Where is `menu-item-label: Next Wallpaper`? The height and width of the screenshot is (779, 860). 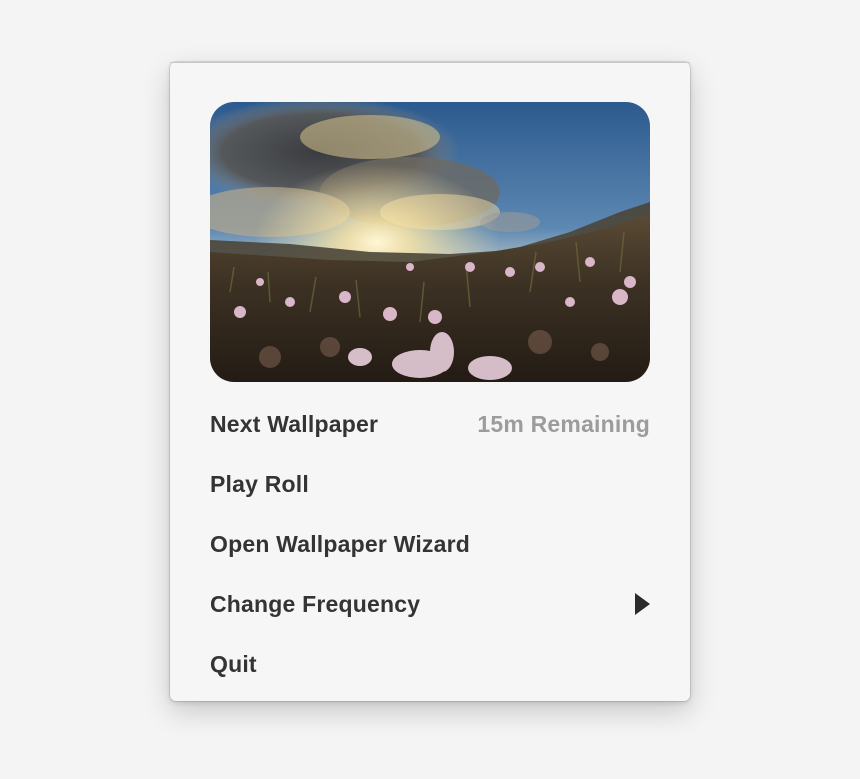
menu-item-label: Next Wallpaper is located at coordinates (294, 423).